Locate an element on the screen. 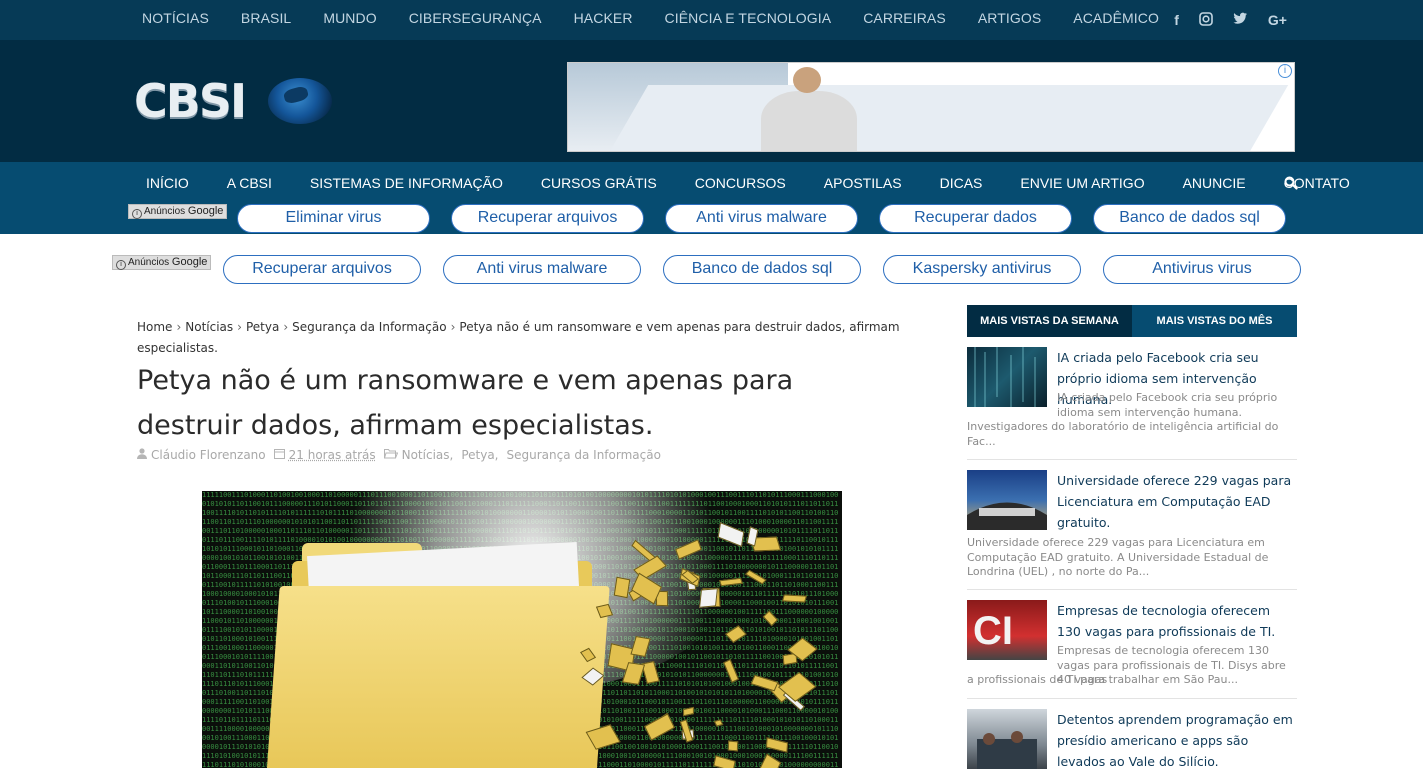 Image resolution: width=1423 pixels, height=772 pixels. topnav-academico: ACADÊMICO is located at coordinates (1116, 20).